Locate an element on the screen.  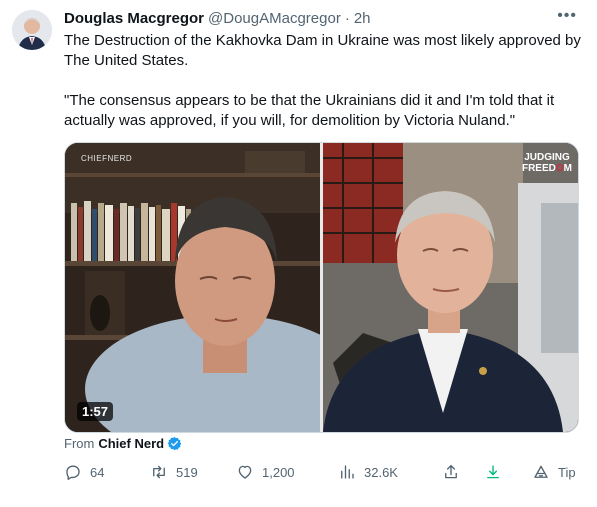
retweet-count: 519 is located at coordinates (187, 472).